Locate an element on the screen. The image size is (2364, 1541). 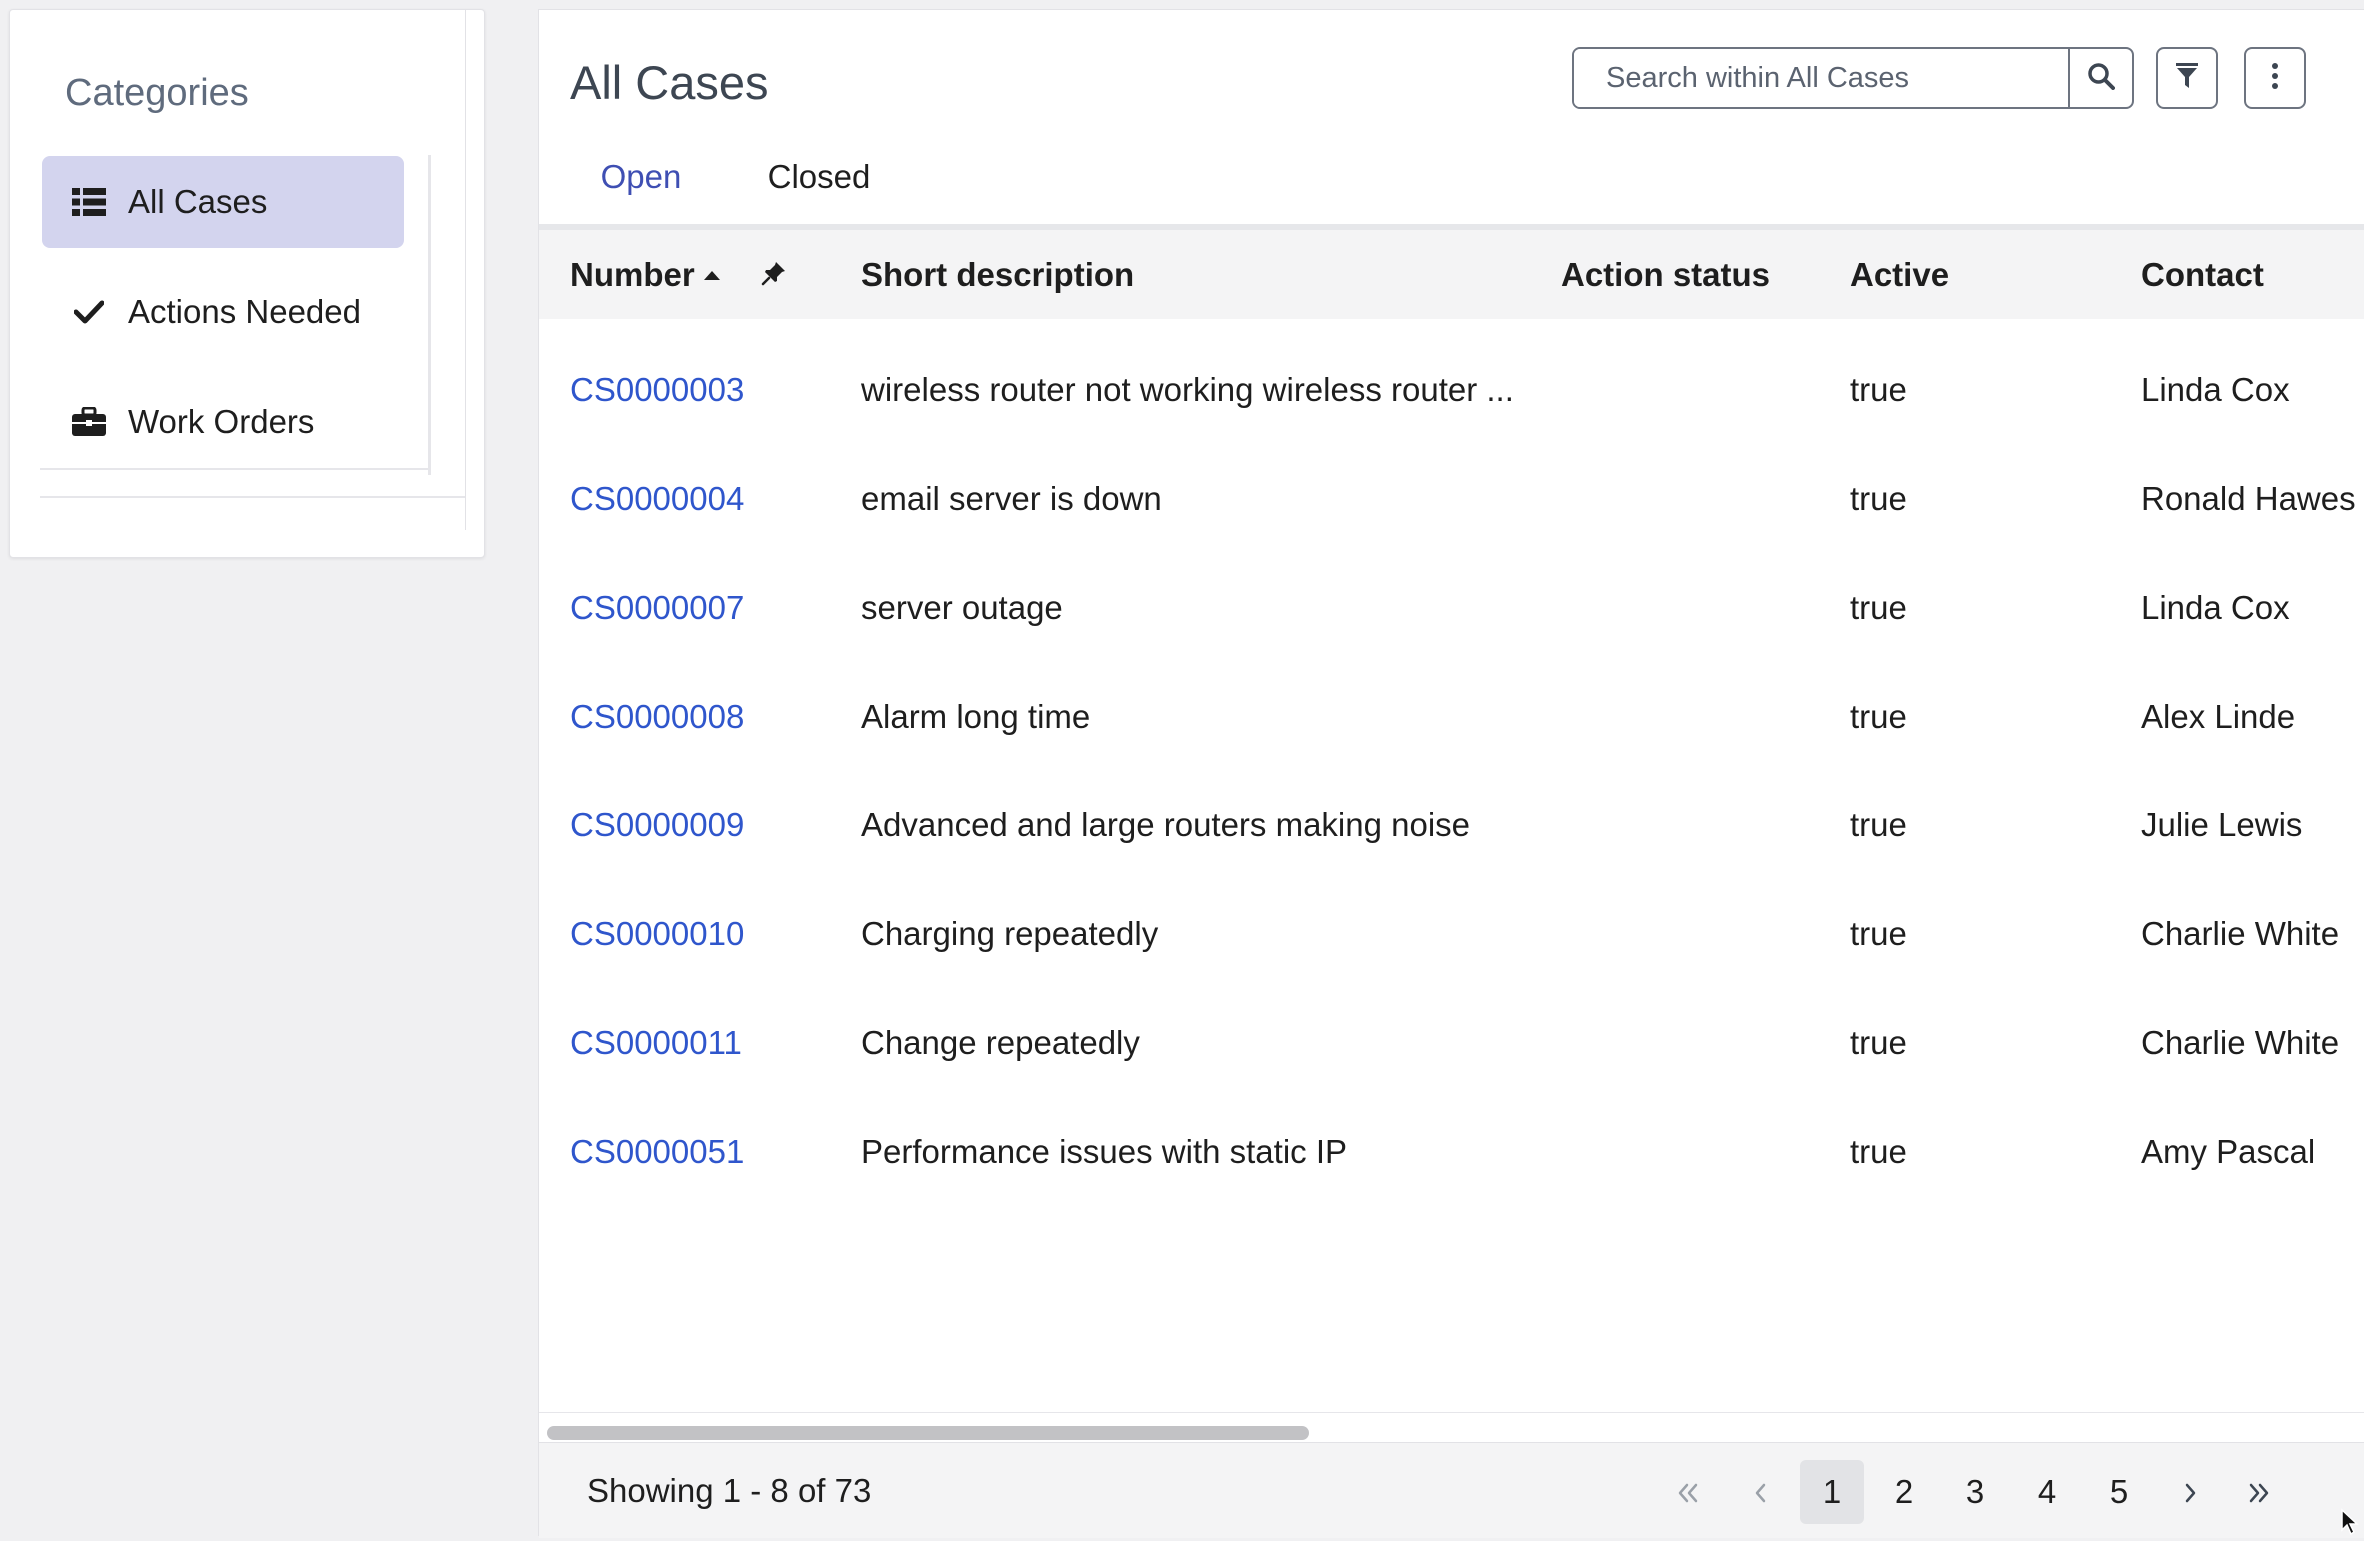
double-chevron-right-icon is located at coordinates (2259, 1492).